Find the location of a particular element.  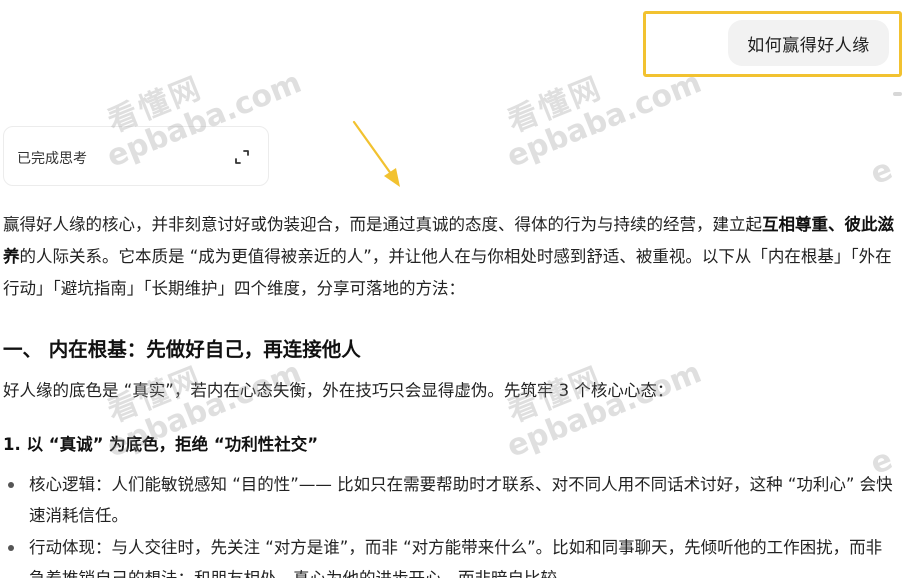

thinking-card: 已完成思考 is located at coordinates (136, 156).